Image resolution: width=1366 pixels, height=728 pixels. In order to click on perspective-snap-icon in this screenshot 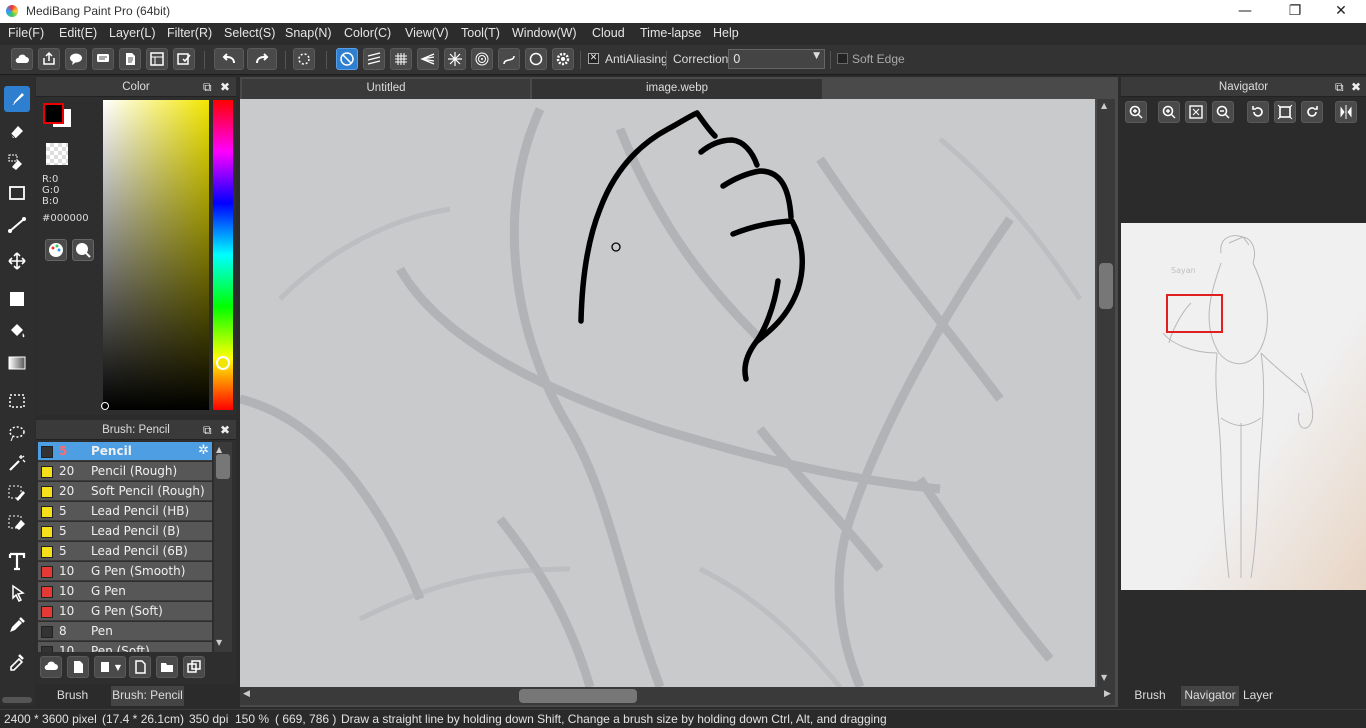, I will do `click(428, 59)`.